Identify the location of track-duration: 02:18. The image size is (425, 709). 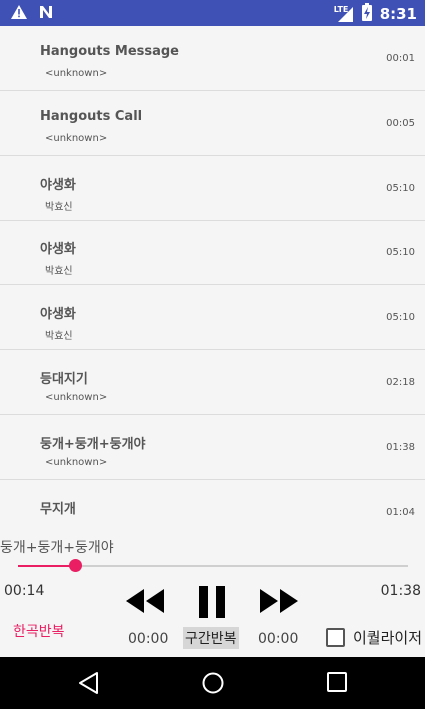
(400, 382).